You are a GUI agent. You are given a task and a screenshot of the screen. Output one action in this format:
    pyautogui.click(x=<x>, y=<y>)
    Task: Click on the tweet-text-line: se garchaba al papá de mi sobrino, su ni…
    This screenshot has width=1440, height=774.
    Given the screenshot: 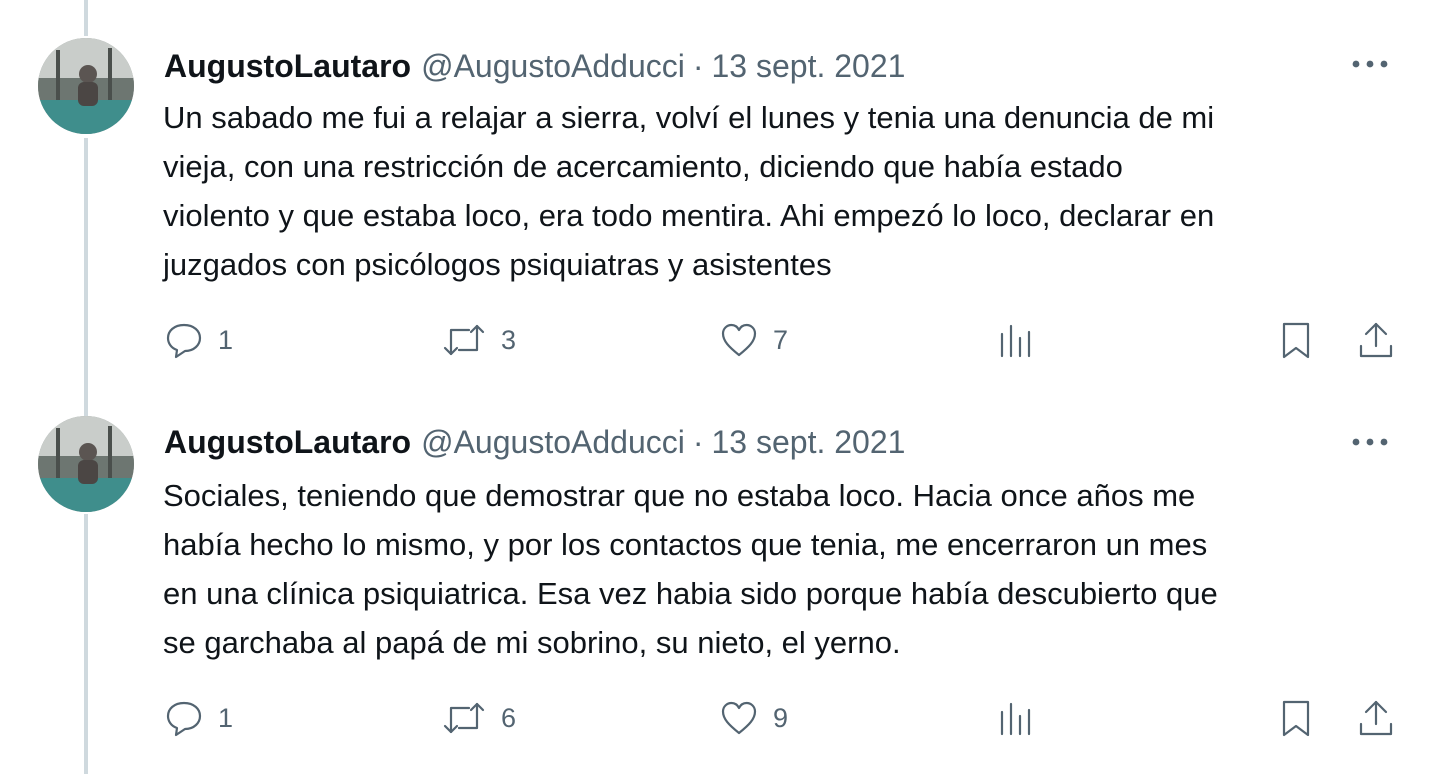 What is the action you would take?
    pyautogui.click(x=532, y=642)
    